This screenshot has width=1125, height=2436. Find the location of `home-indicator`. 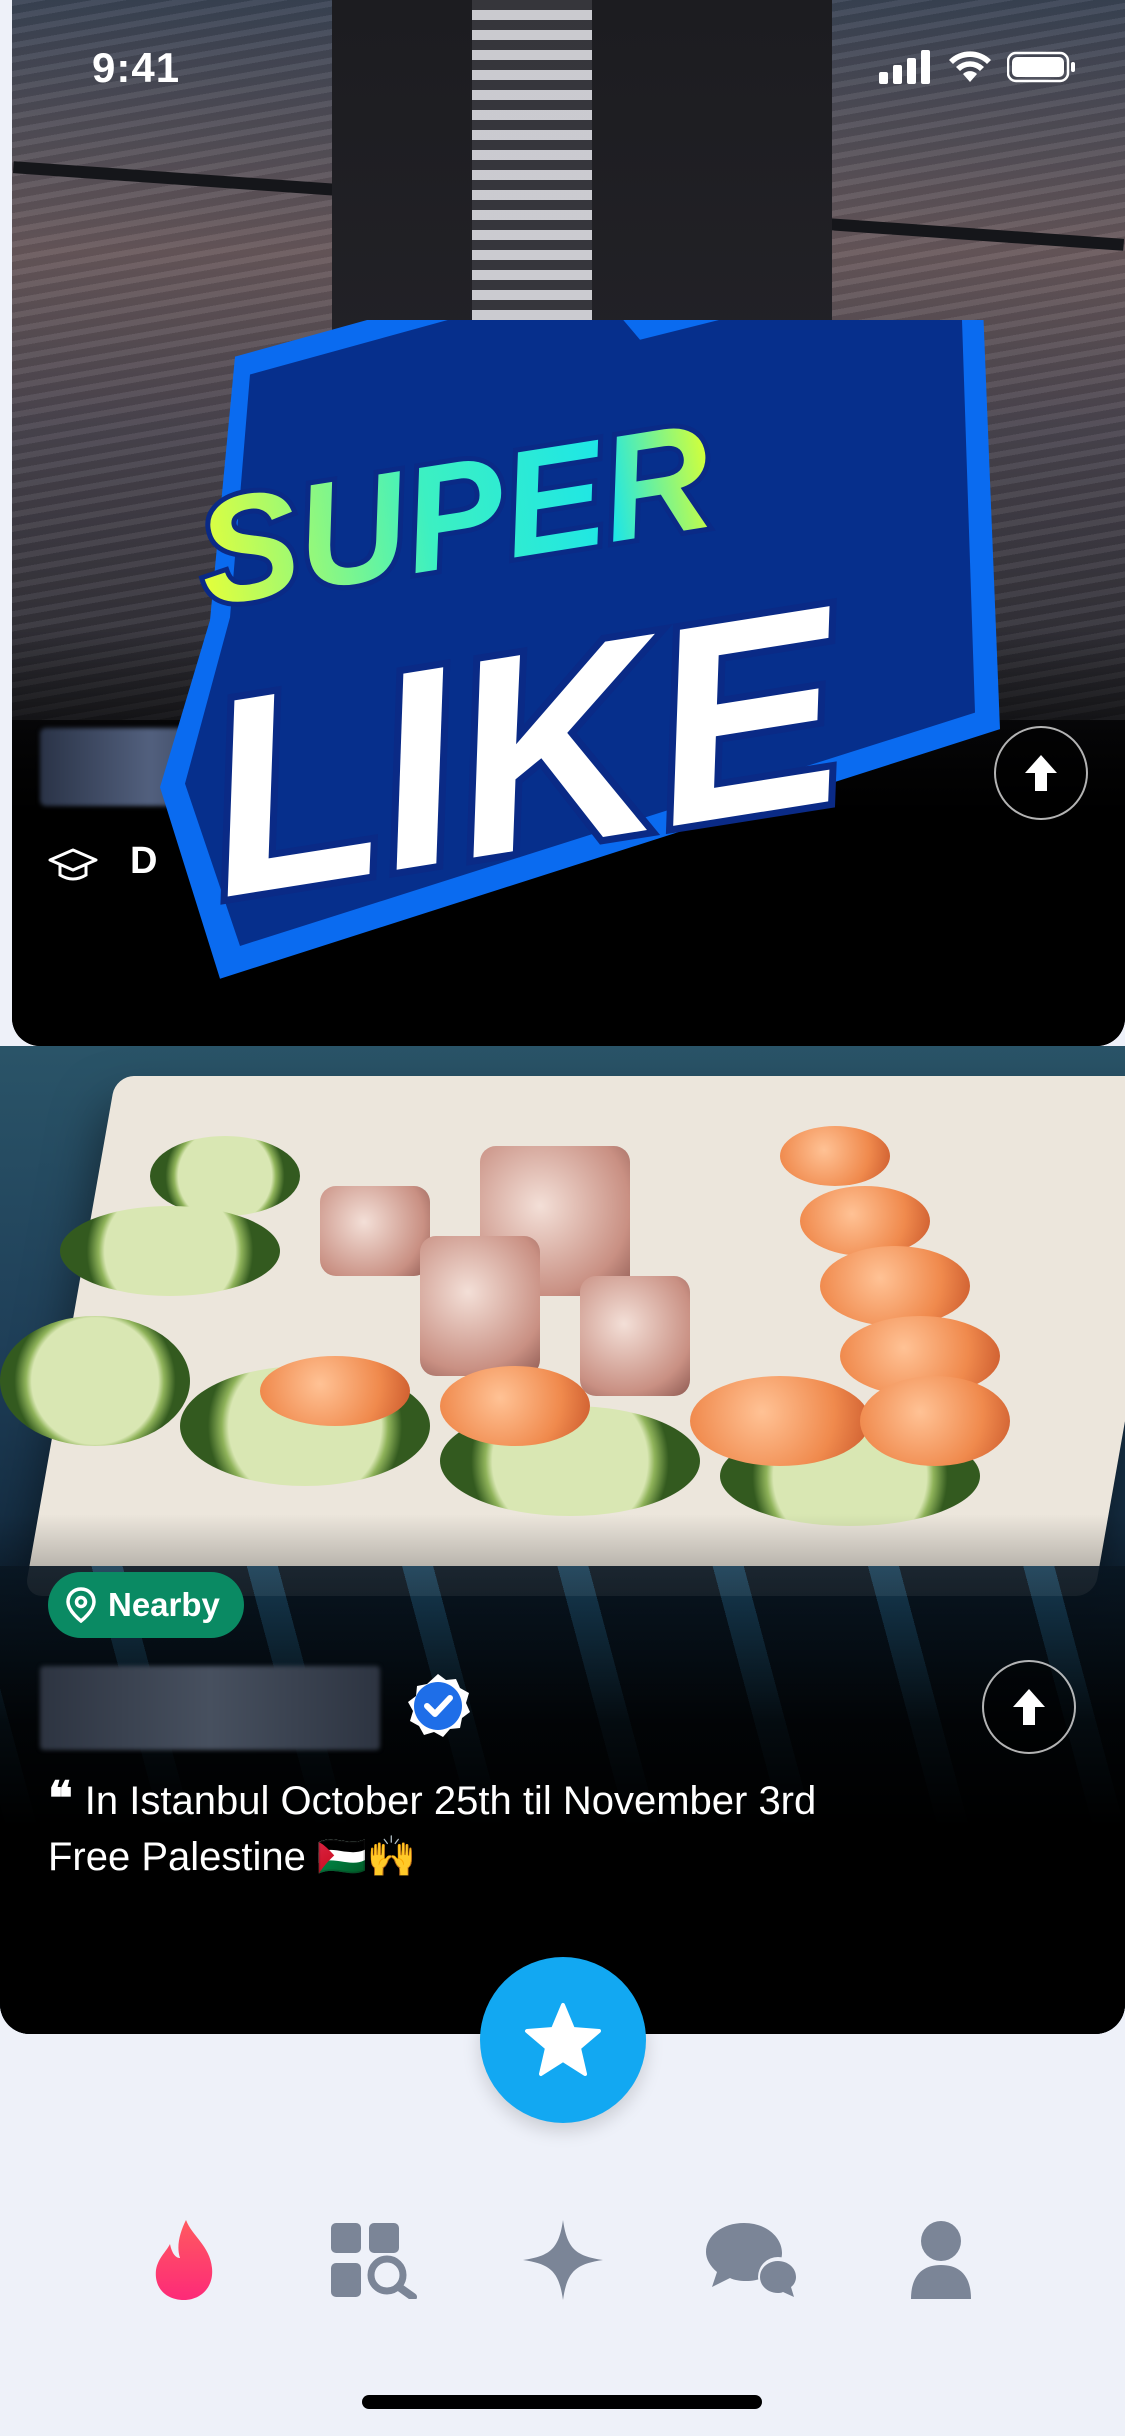

home-indicator is located at coordinates (562, 2402).